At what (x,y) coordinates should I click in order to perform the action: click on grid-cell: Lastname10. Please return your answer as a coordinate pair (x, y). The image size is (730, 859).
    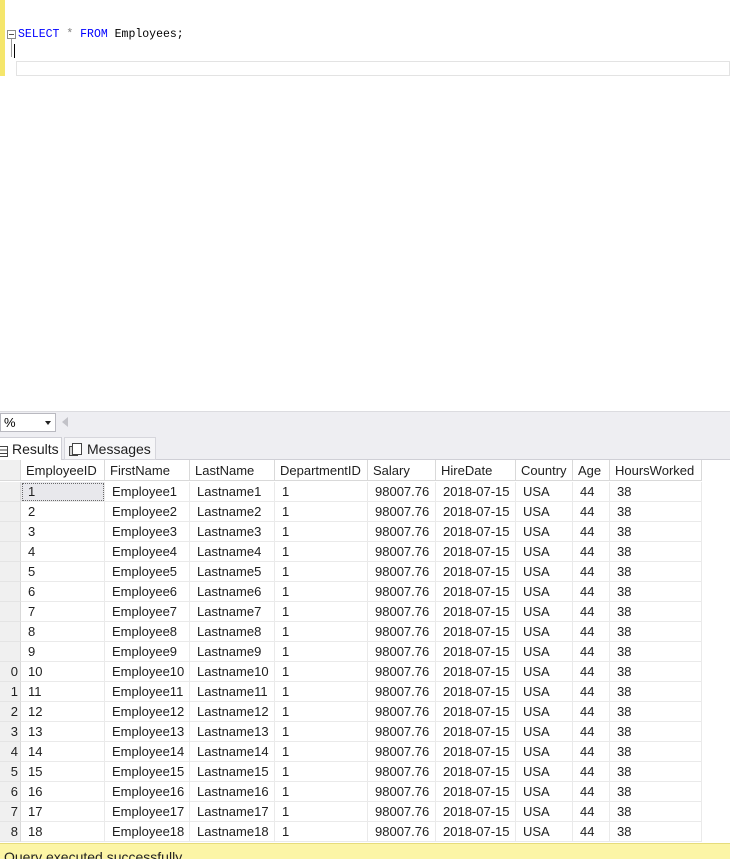
    Looking at the image, I should click on (232, 672).